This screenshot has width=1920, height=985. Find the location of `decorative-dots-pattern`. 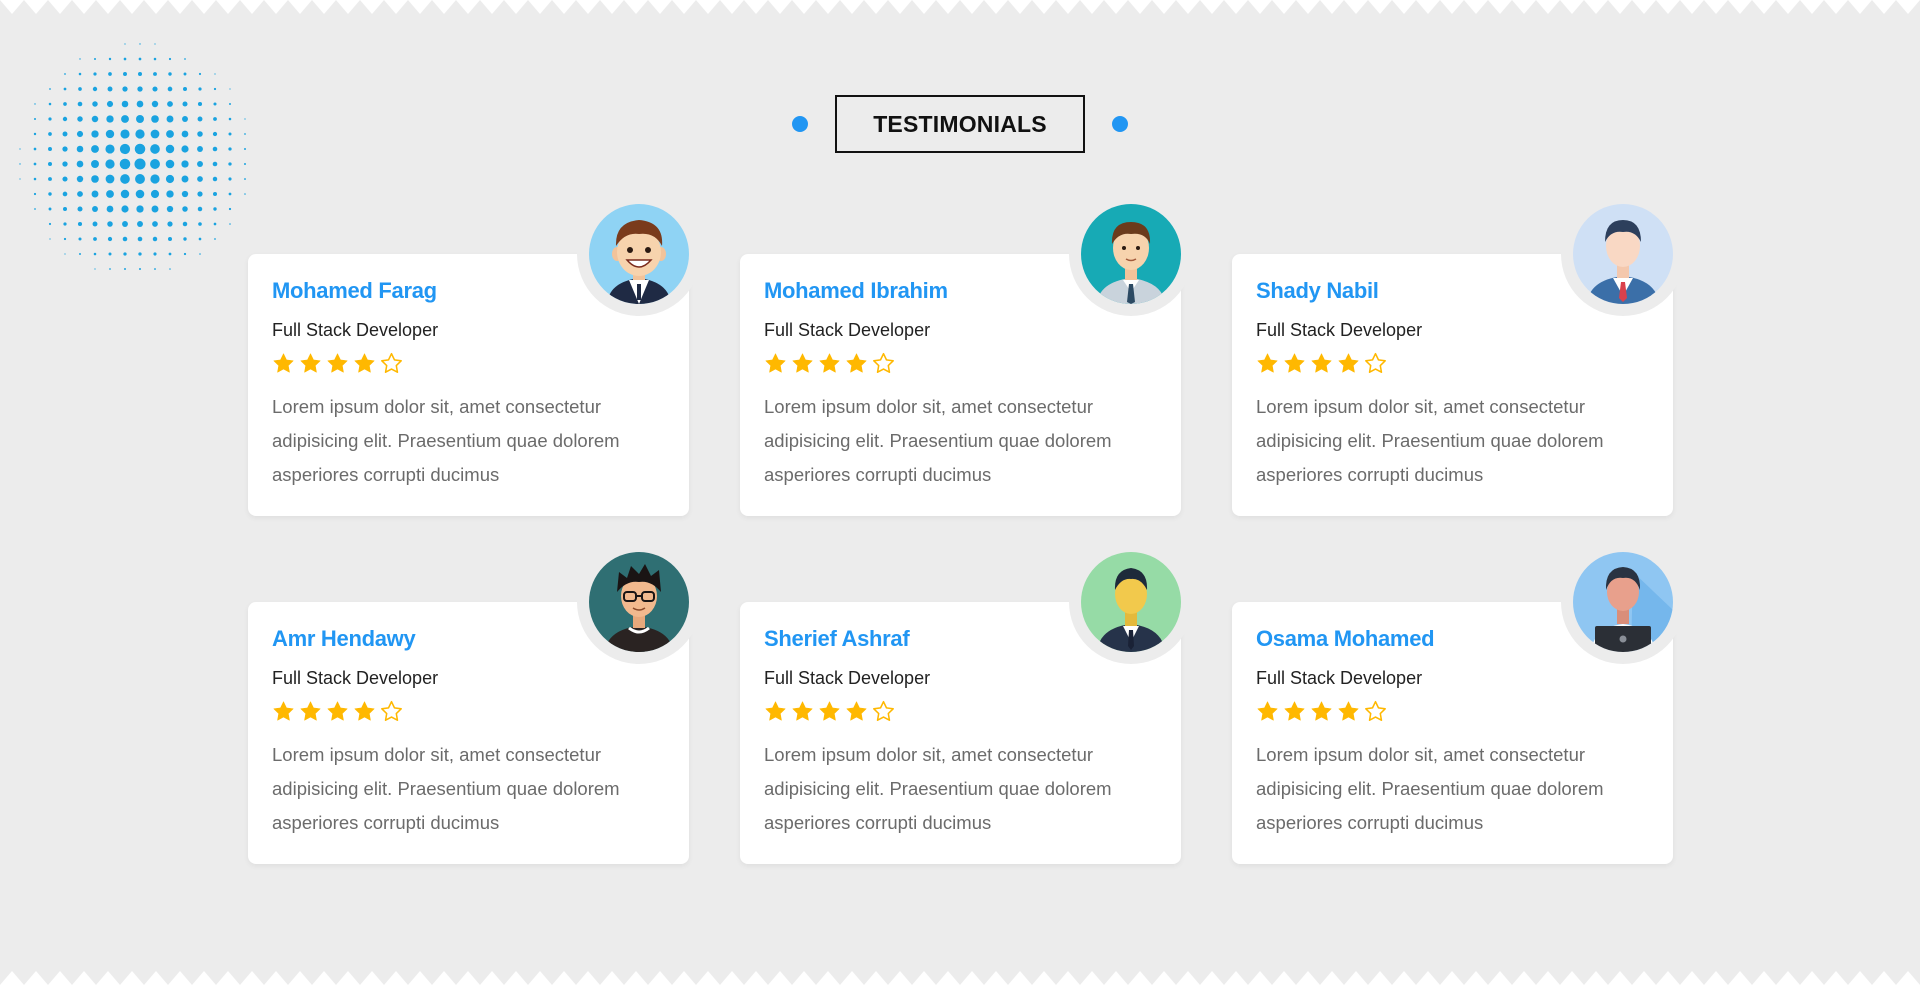

decorative-dots-pattern is located at coordinates (132, 156).